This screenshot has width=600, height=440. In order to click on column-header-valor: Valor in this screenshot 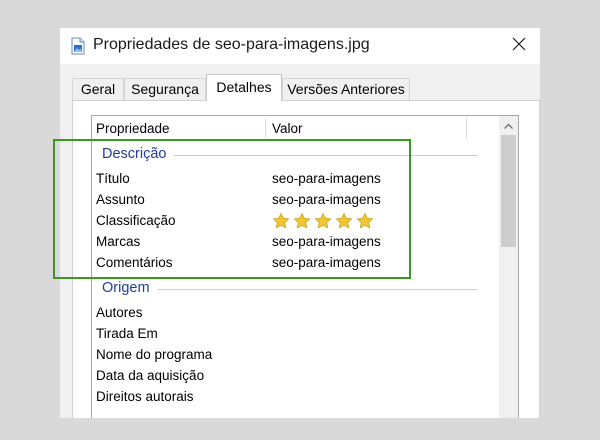, I will do `click(287, 128)`.